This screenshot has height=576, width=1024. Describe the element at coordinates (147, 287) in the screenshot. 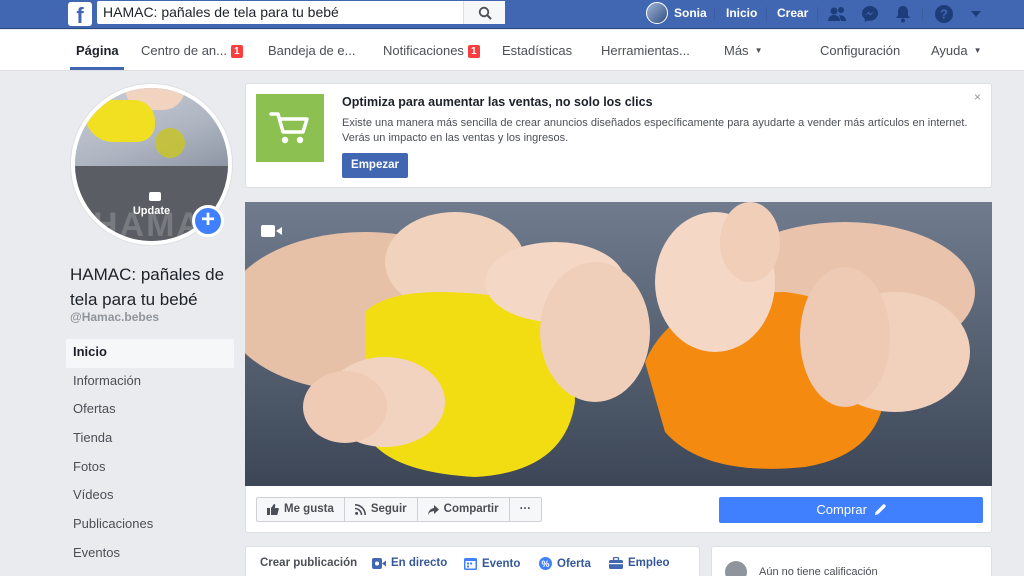

I see `page-title: HAMAC: pañales de tela para tu bebé` at that location.